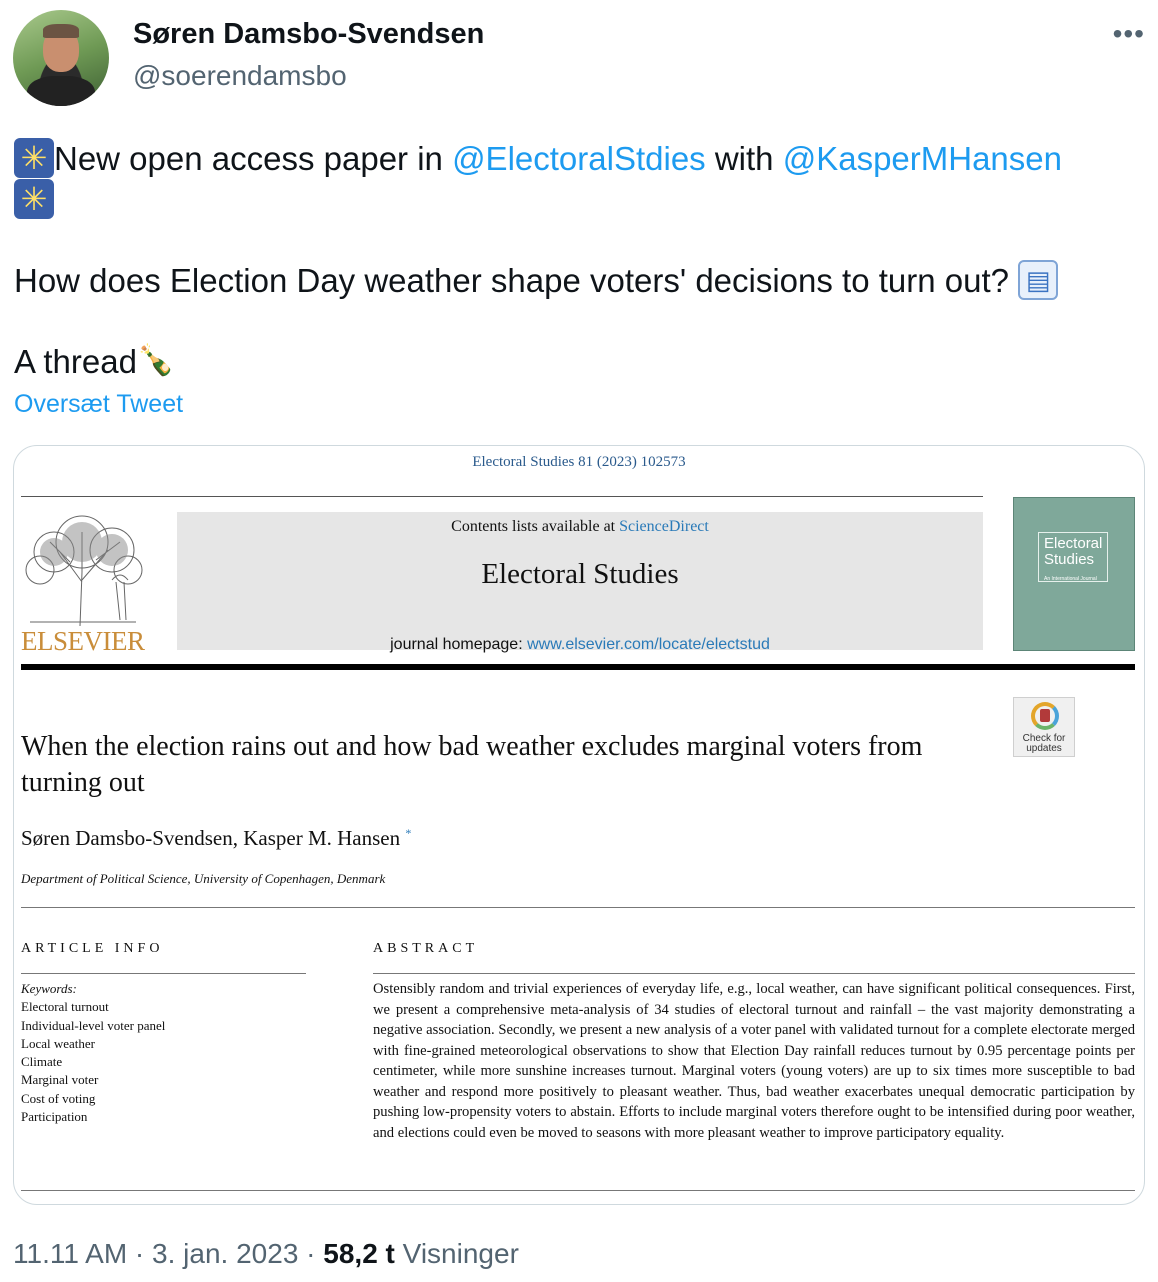 The height and width of the screenshot is (1282, 1158). I want to click on article-info-heading: ARTICLE INFO, so click(92, 948).